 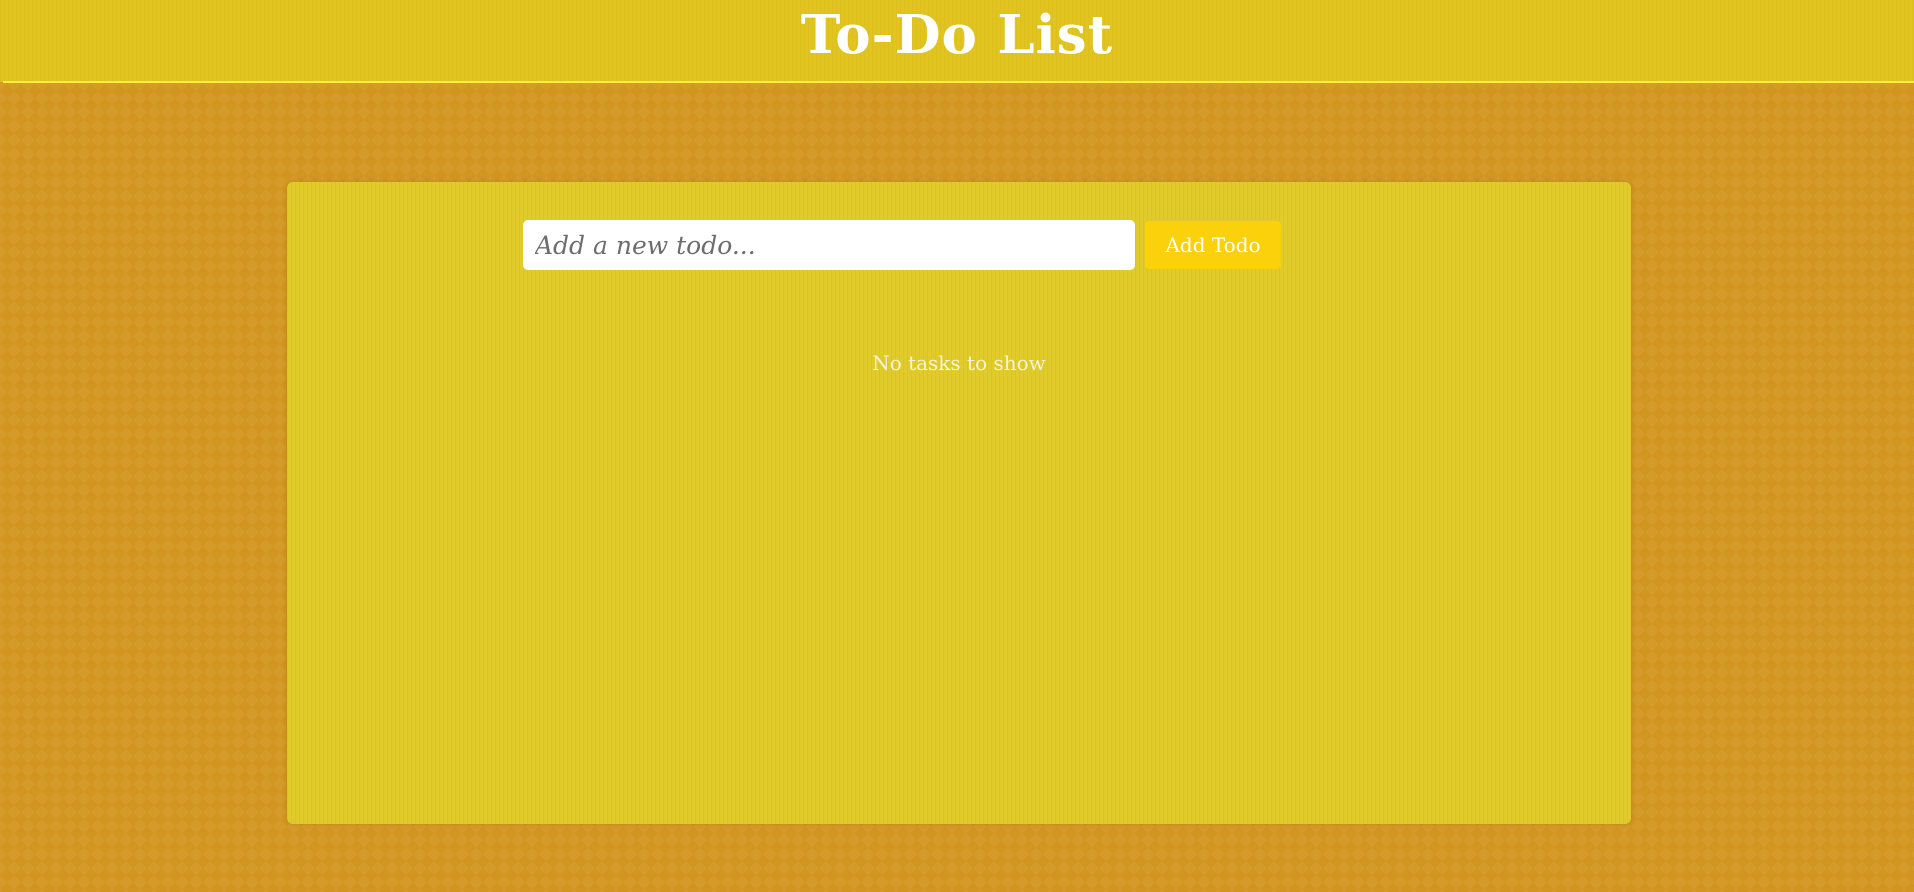 I want to click on app-header: To-Do List, so click(x=957, y=41).